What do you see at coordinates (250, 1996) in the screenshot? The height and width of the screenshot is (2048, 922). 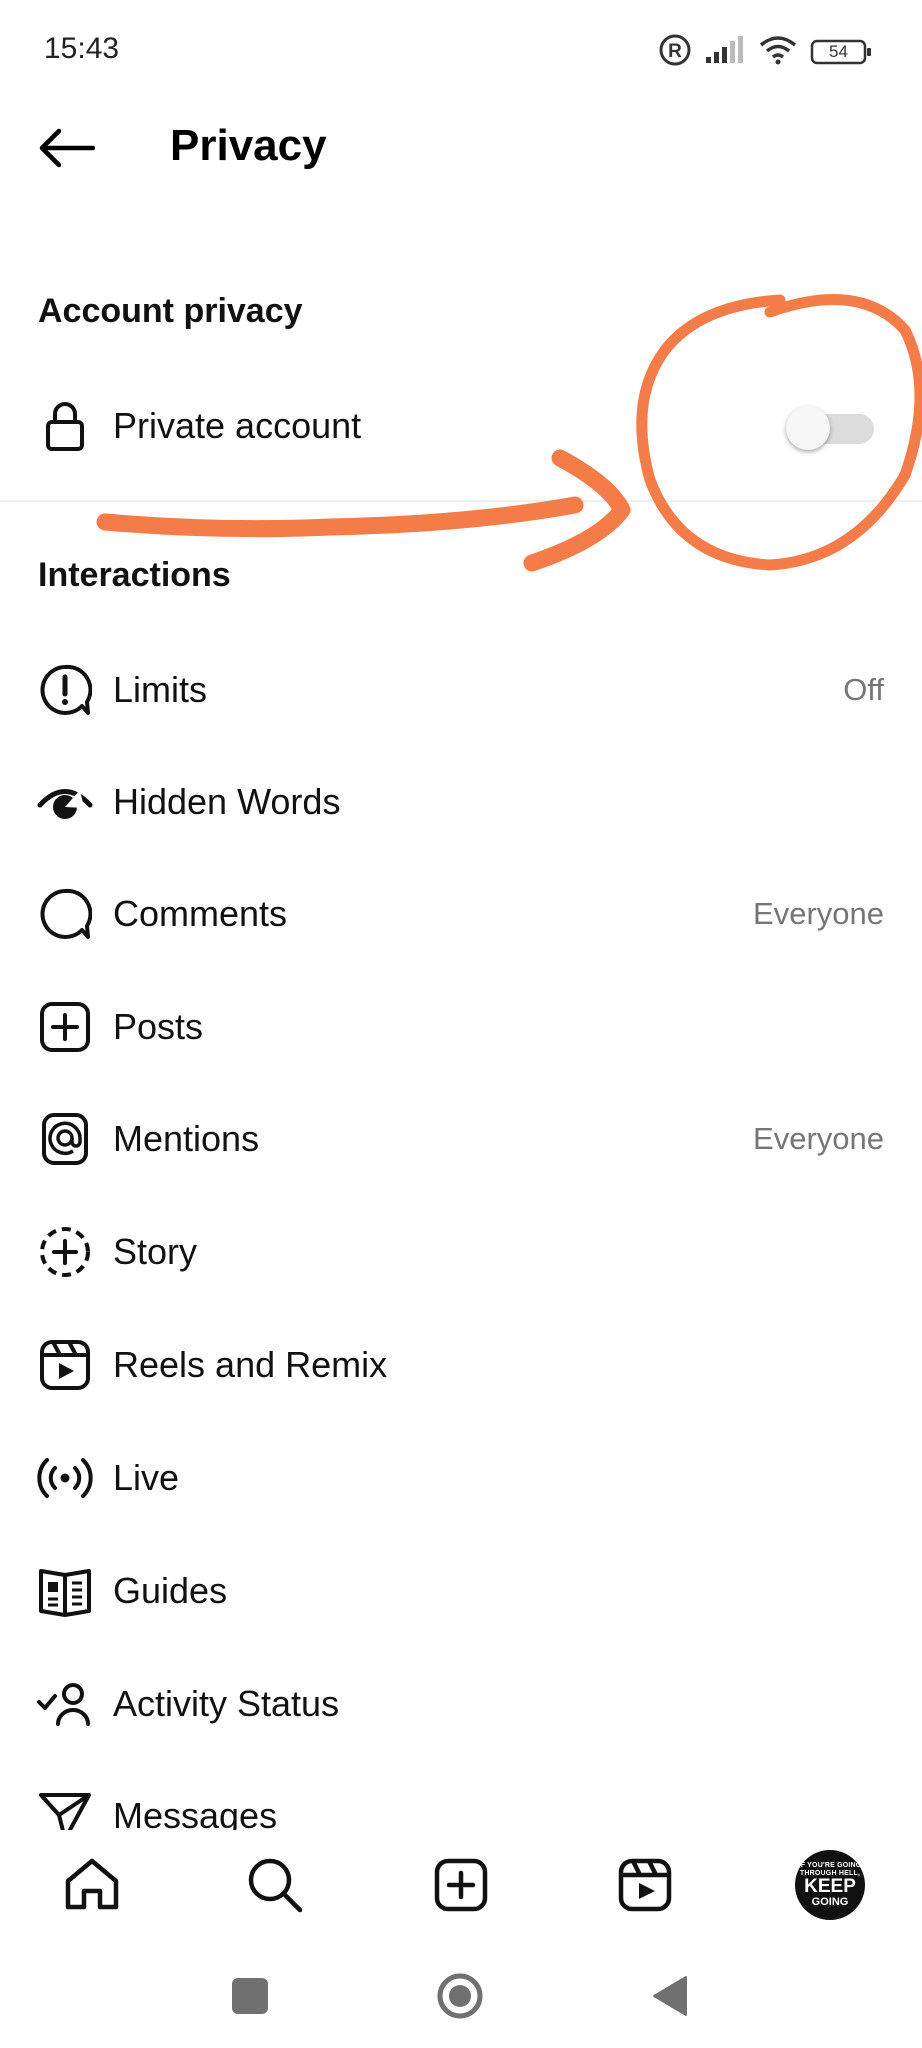 I see `recents-icon` at bounding box center [250, 1996].